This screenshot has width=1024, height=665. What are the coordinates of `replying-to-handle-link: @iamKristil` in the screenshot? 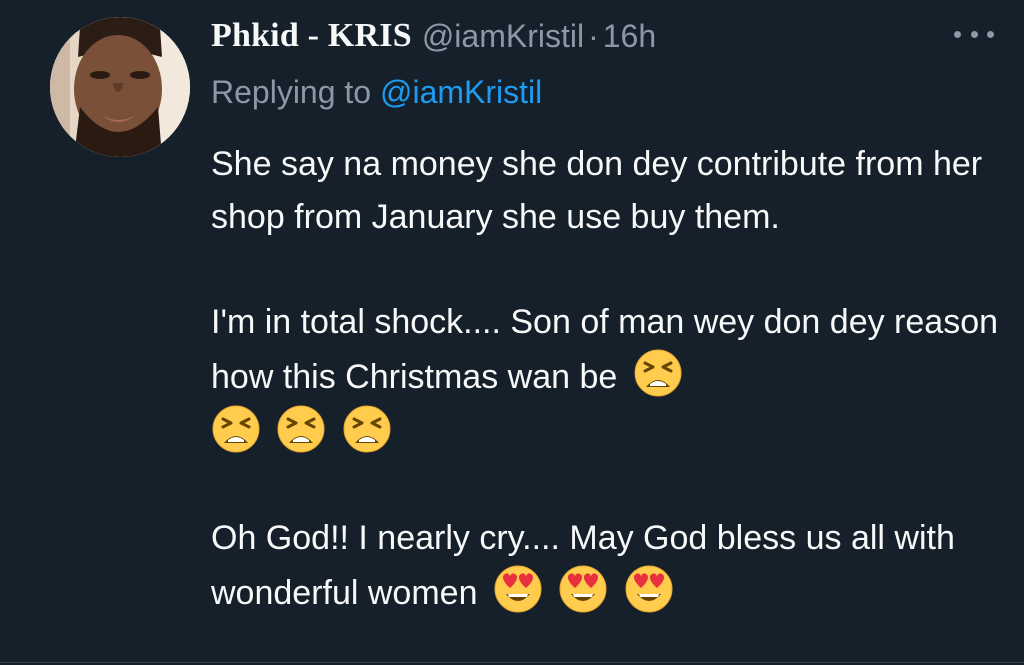 It's located at (461, 92).